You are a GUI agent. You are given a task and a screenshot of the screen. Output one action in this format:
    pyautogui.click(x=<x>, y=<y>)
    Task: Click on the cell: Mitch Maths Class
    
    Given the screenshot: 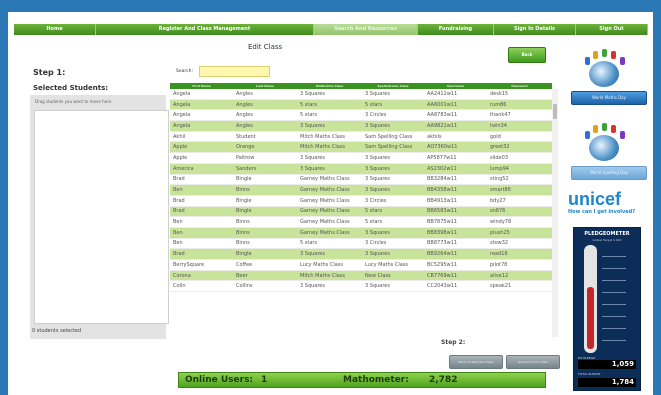 What is the action you would take?
    pyautogui.click(x=329, y=147)
    